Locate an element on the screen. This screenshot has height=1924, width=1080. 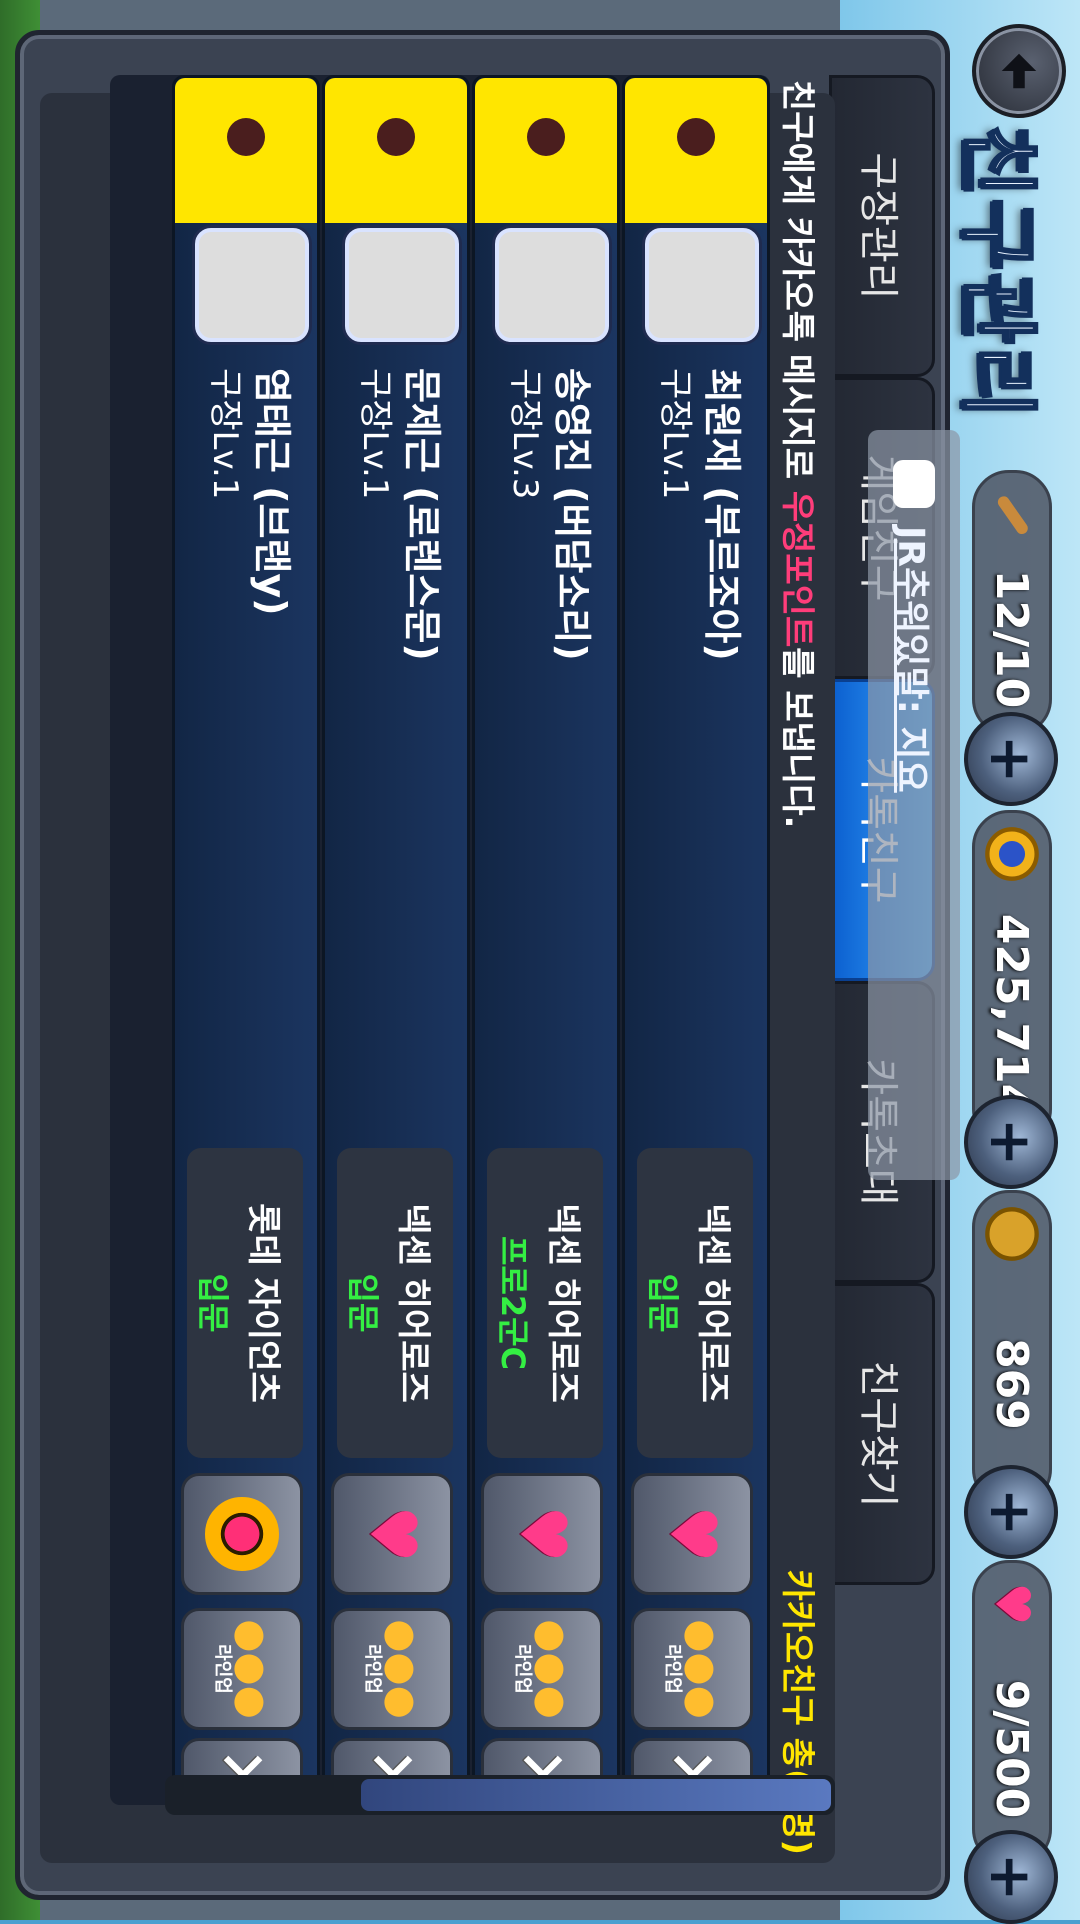
friend-name: 송영진 (버담소리) is located at coordinates (572, 514).